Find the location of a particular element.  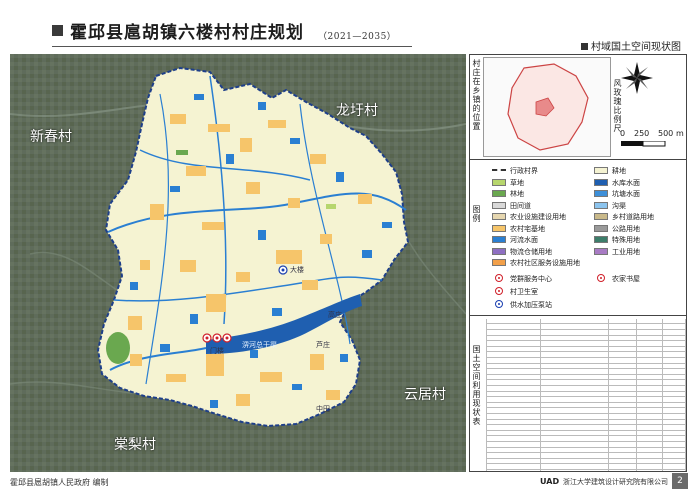

subtitle-marker is located at coordinates (584, 46).